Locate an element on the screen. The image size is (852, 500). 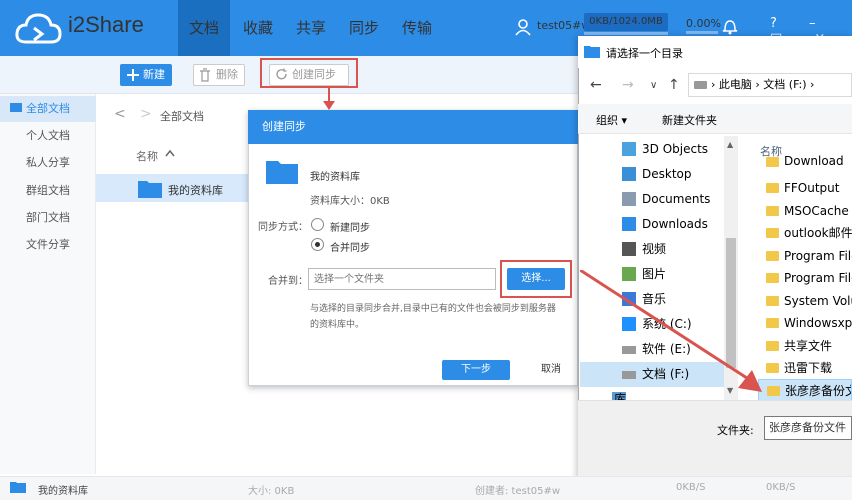
sidebar-item-department: 部门文档 is located at coordinates (48, 218).